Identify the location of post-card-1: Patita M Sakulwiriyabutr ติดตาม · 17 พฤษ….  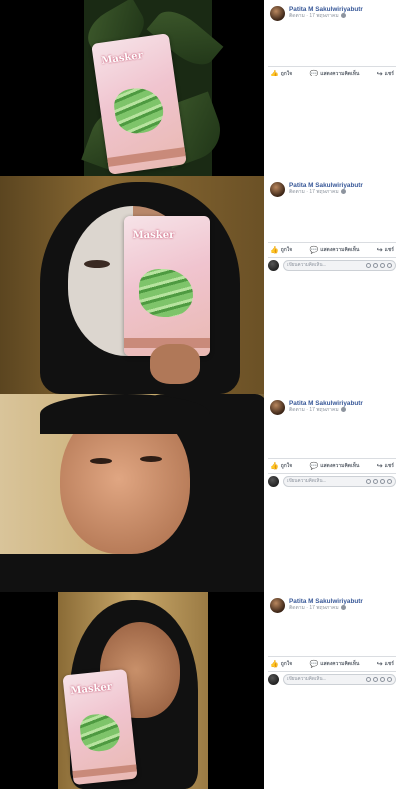
(332, 88).